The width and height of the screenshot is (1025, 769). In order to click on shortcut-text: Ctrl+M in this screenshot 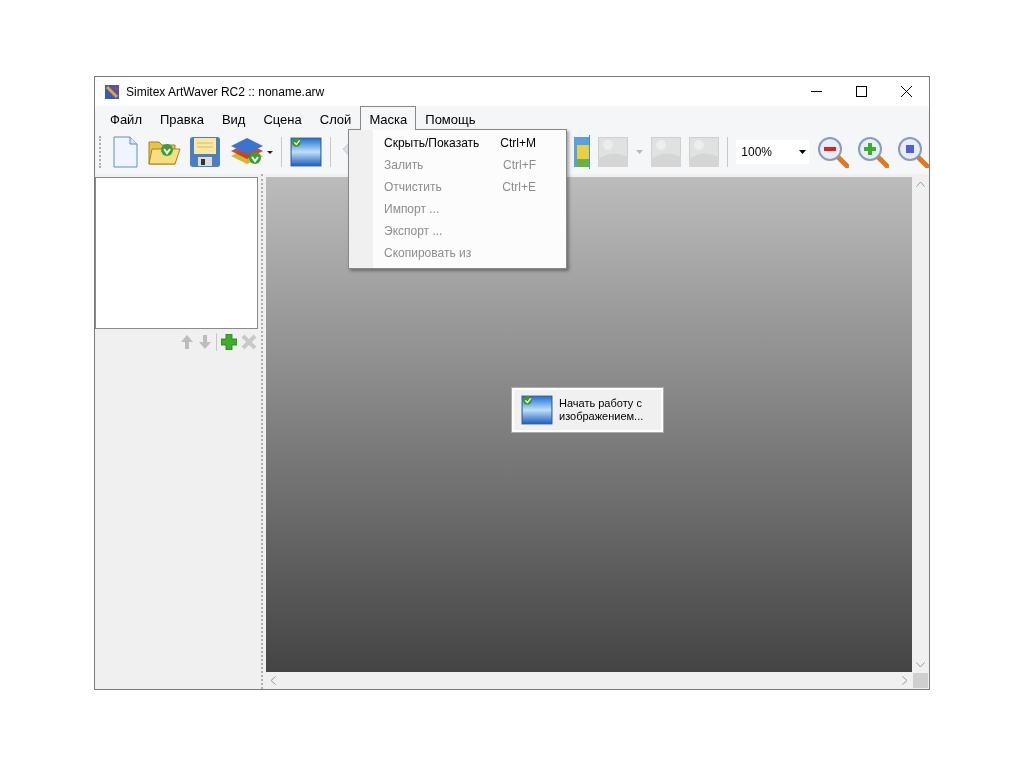, I will do `click(518, 143)`.